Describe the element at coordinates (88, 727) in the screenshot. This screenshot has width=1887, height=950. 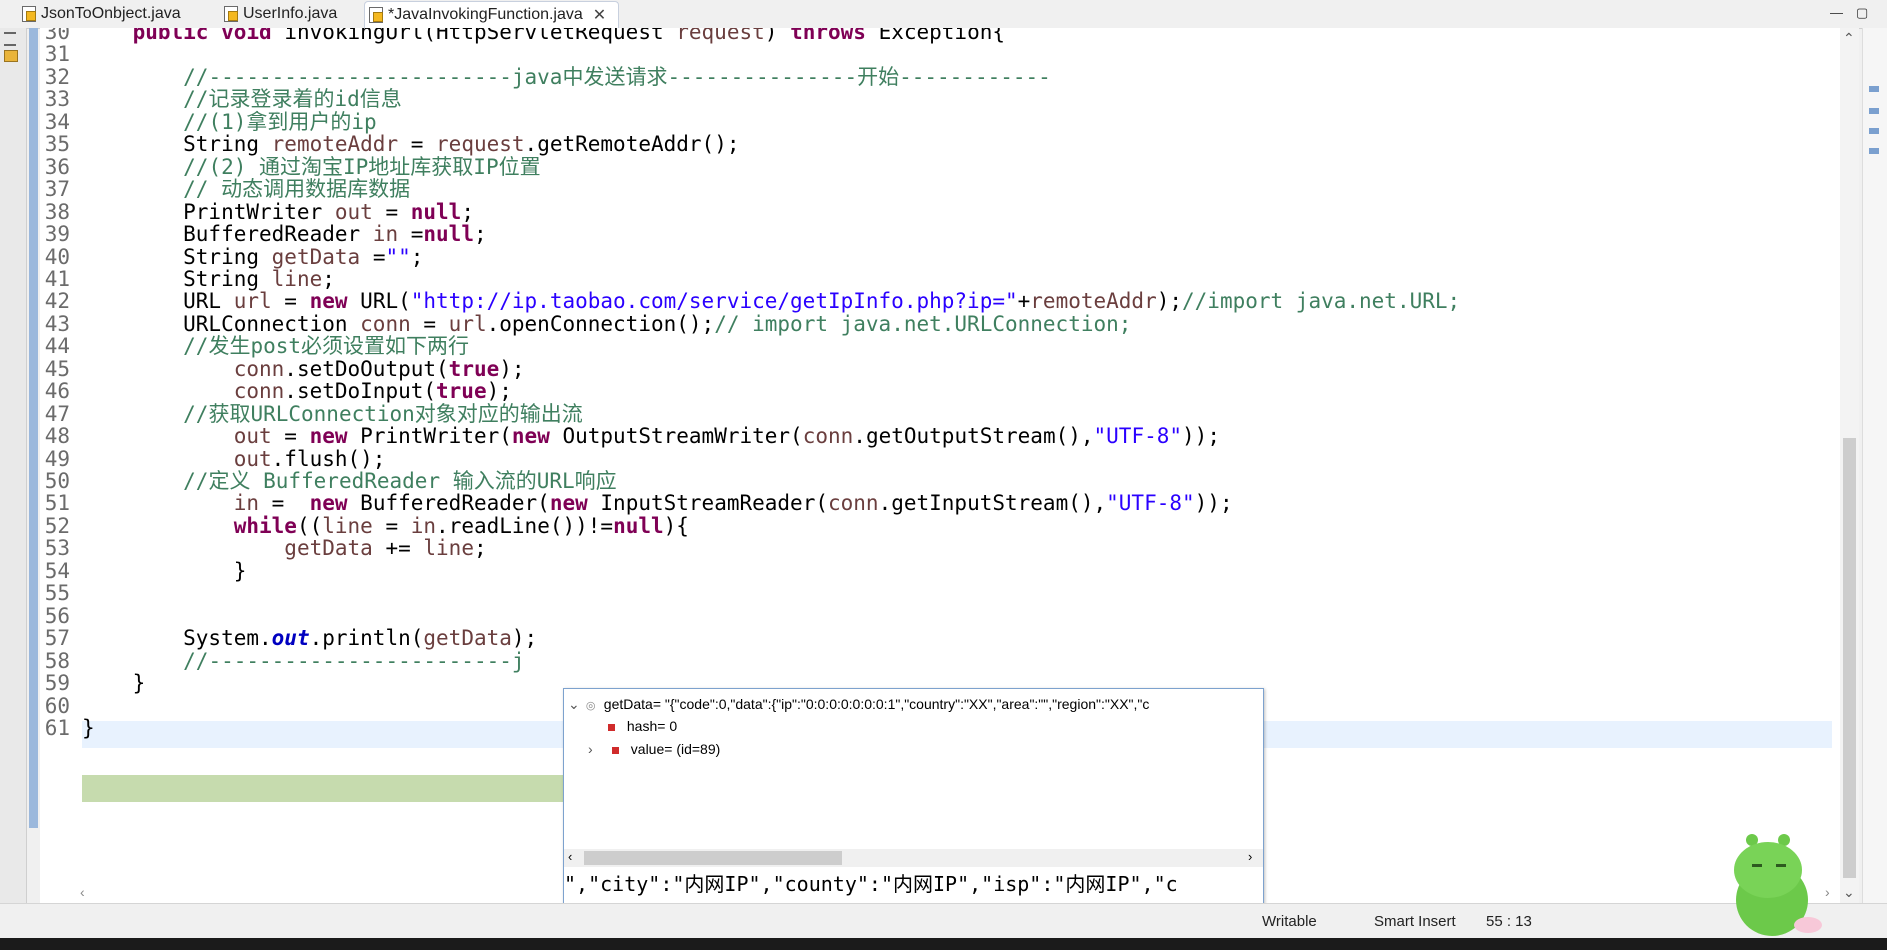
I see `line-code: }` at that location.